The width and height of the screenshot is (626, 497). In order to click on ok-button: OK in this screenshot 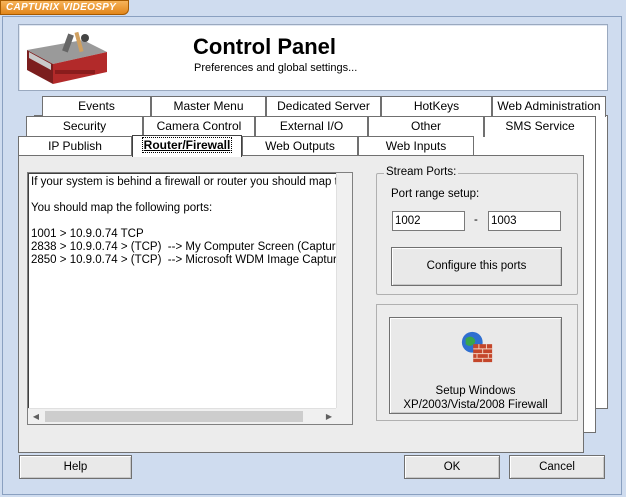, I will do `click(452, 467)`.